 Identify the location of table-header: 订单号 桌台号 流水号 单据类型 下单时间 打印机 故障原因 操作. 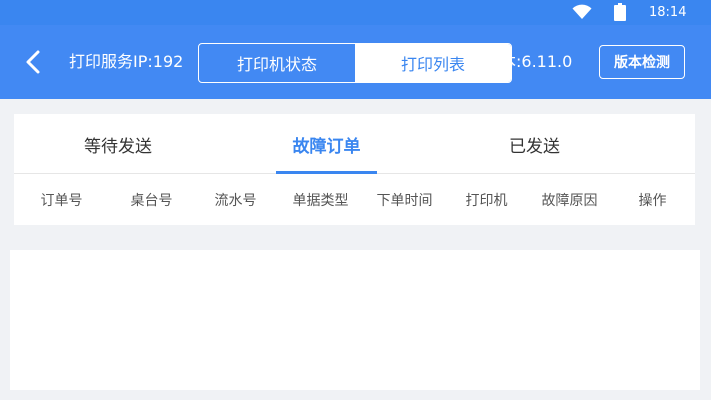
(354, 200).